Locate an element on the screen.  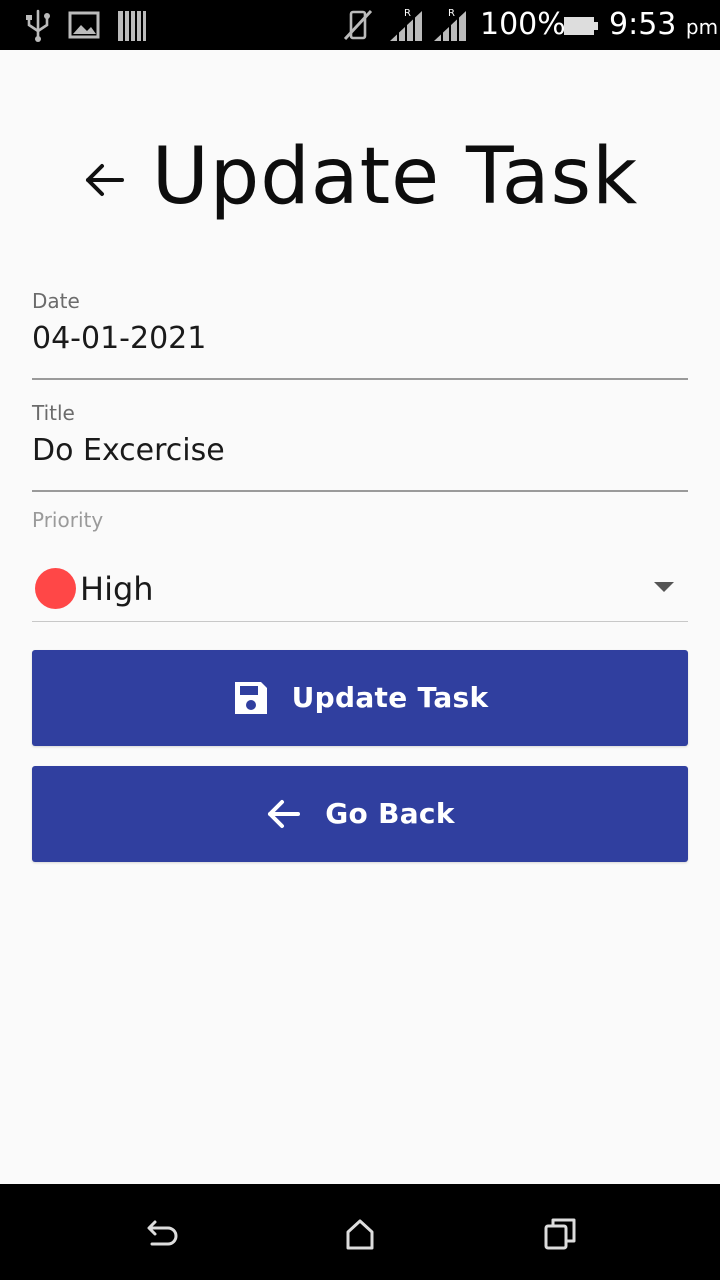
header: Update Task is located at coordinates (360, 177).